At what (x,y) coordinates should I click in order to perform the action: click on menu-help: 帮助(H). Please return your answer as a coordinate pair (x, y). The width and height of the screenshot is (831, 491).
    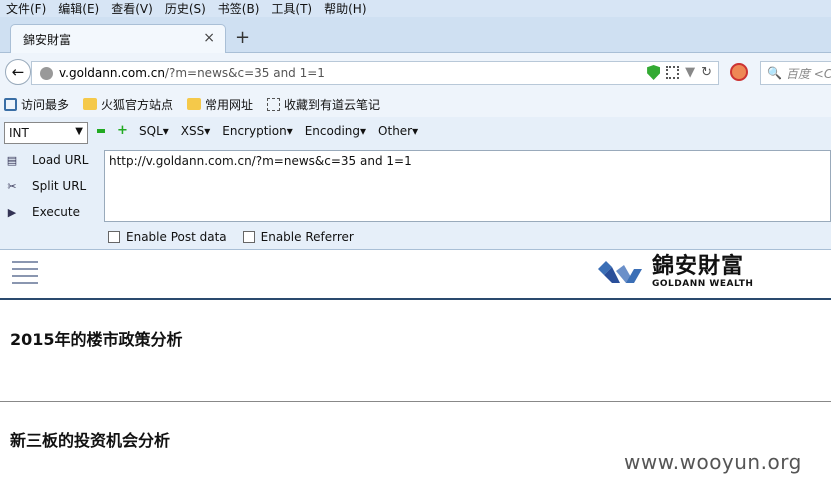
    Looking at the image, I should click on (345, 8).